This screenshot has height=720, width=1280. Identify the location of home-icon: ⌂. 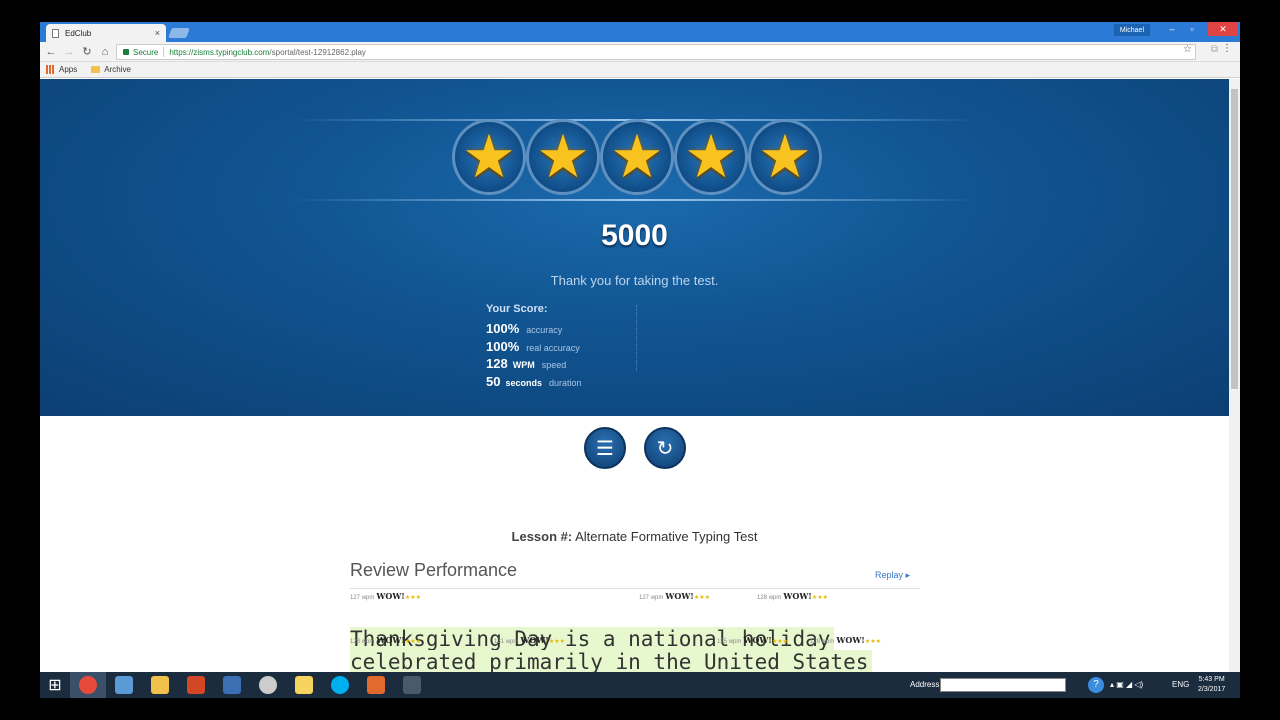
(105, 52).